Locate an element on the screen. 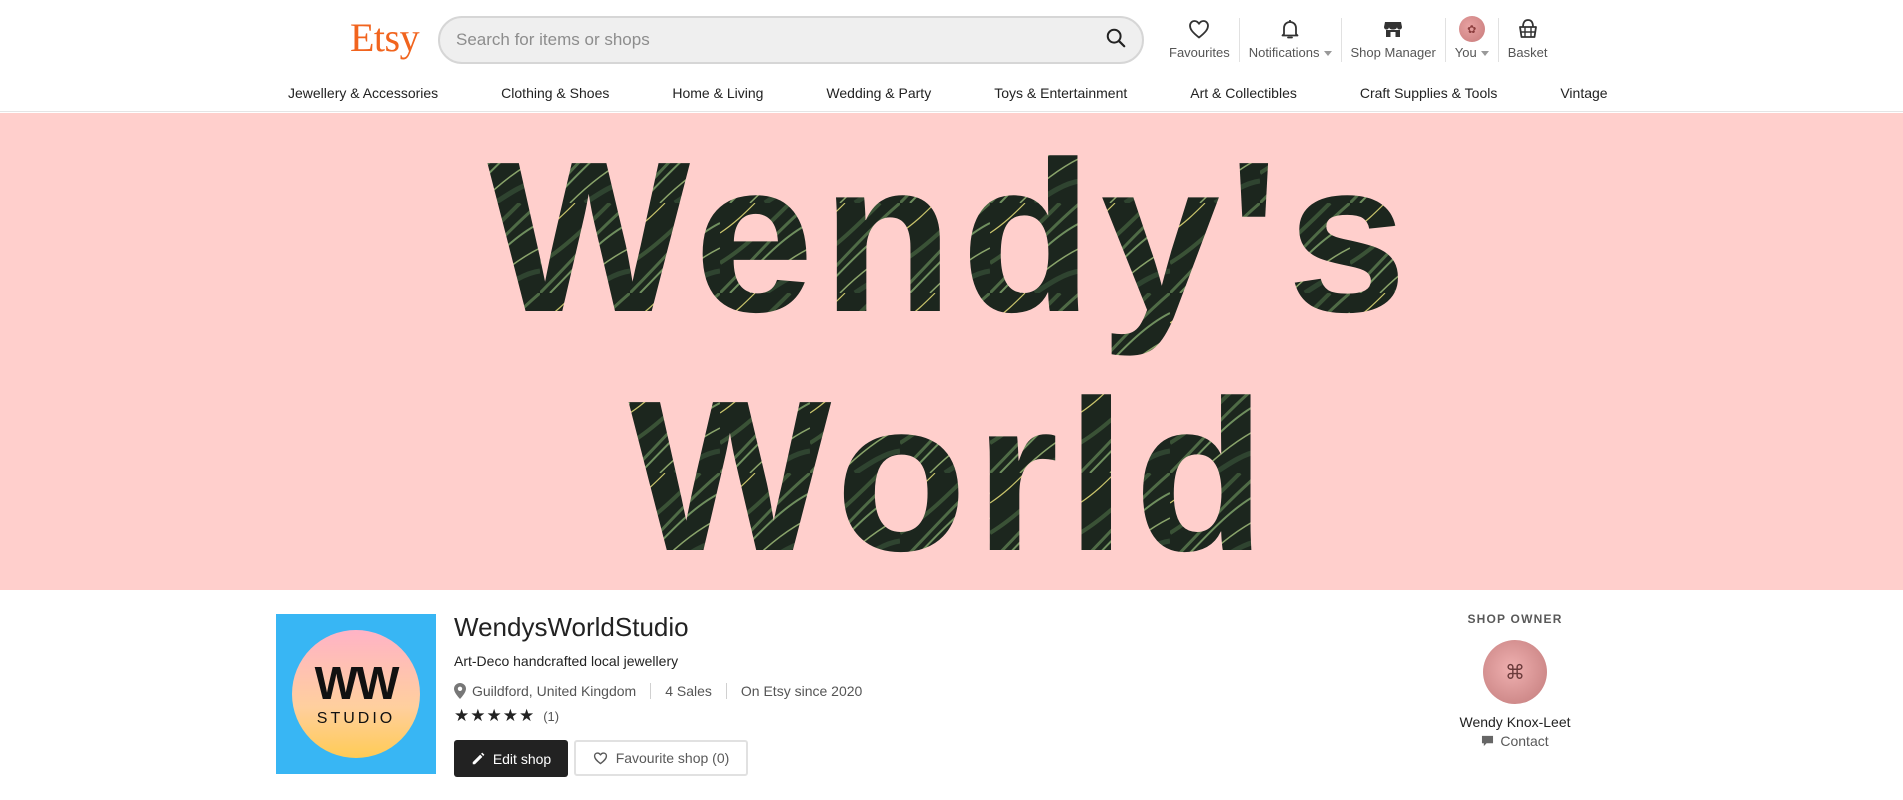  nav-favourites-label: Favourites is located at coordinates (1199, 52).